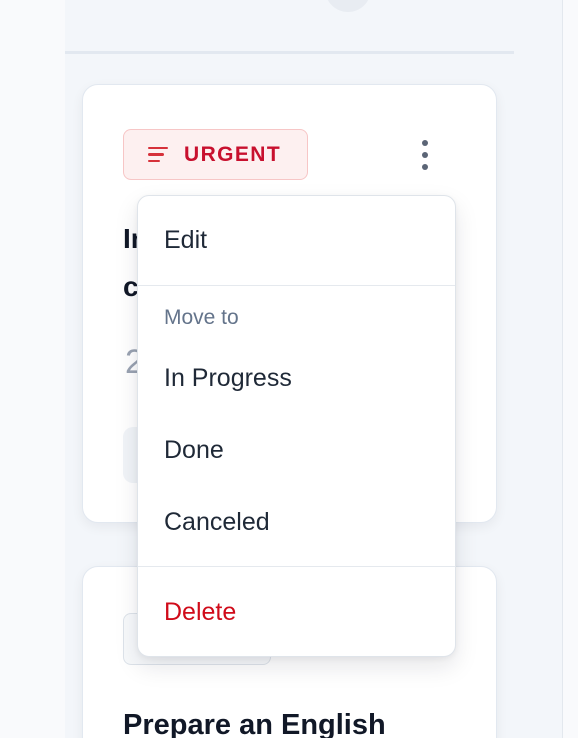 Image resolution: width=578 pixels, height=738 pixels. What do you see at coordinates (254, 723) in the screenshot?
I see `task-title-next: Prepare an English` at bounding box center [254, 723].